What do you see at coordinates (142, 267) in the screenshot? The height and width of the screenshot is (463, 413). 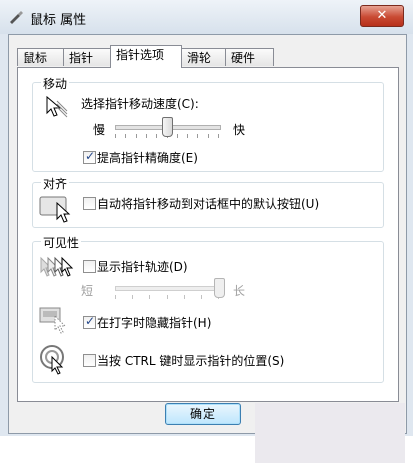 I see `trails-label: 显示指针轨迹(D)` at bounding box center [142, 267].